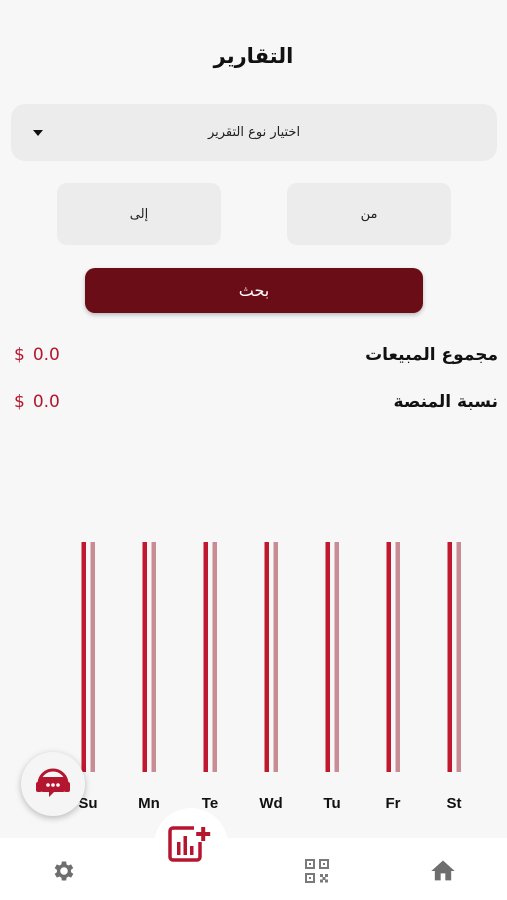 This screenshot has width=507, height=900. Describe the element at coordinates (331, 803) in the screenshot. I see `x-tick-label: Tu` at that location.